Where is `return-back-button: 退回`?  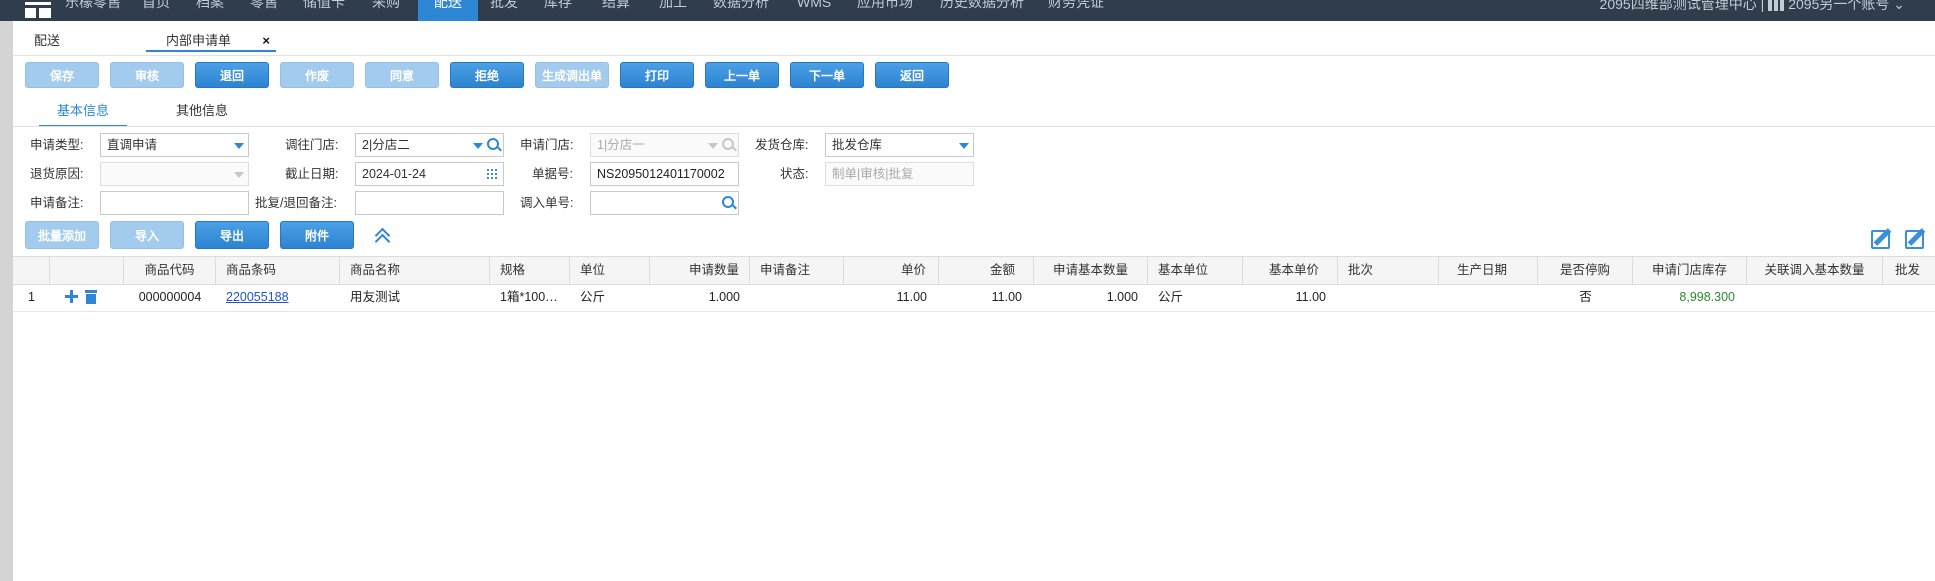
return-back-button: 退回 is located at coordinates (232, 75).